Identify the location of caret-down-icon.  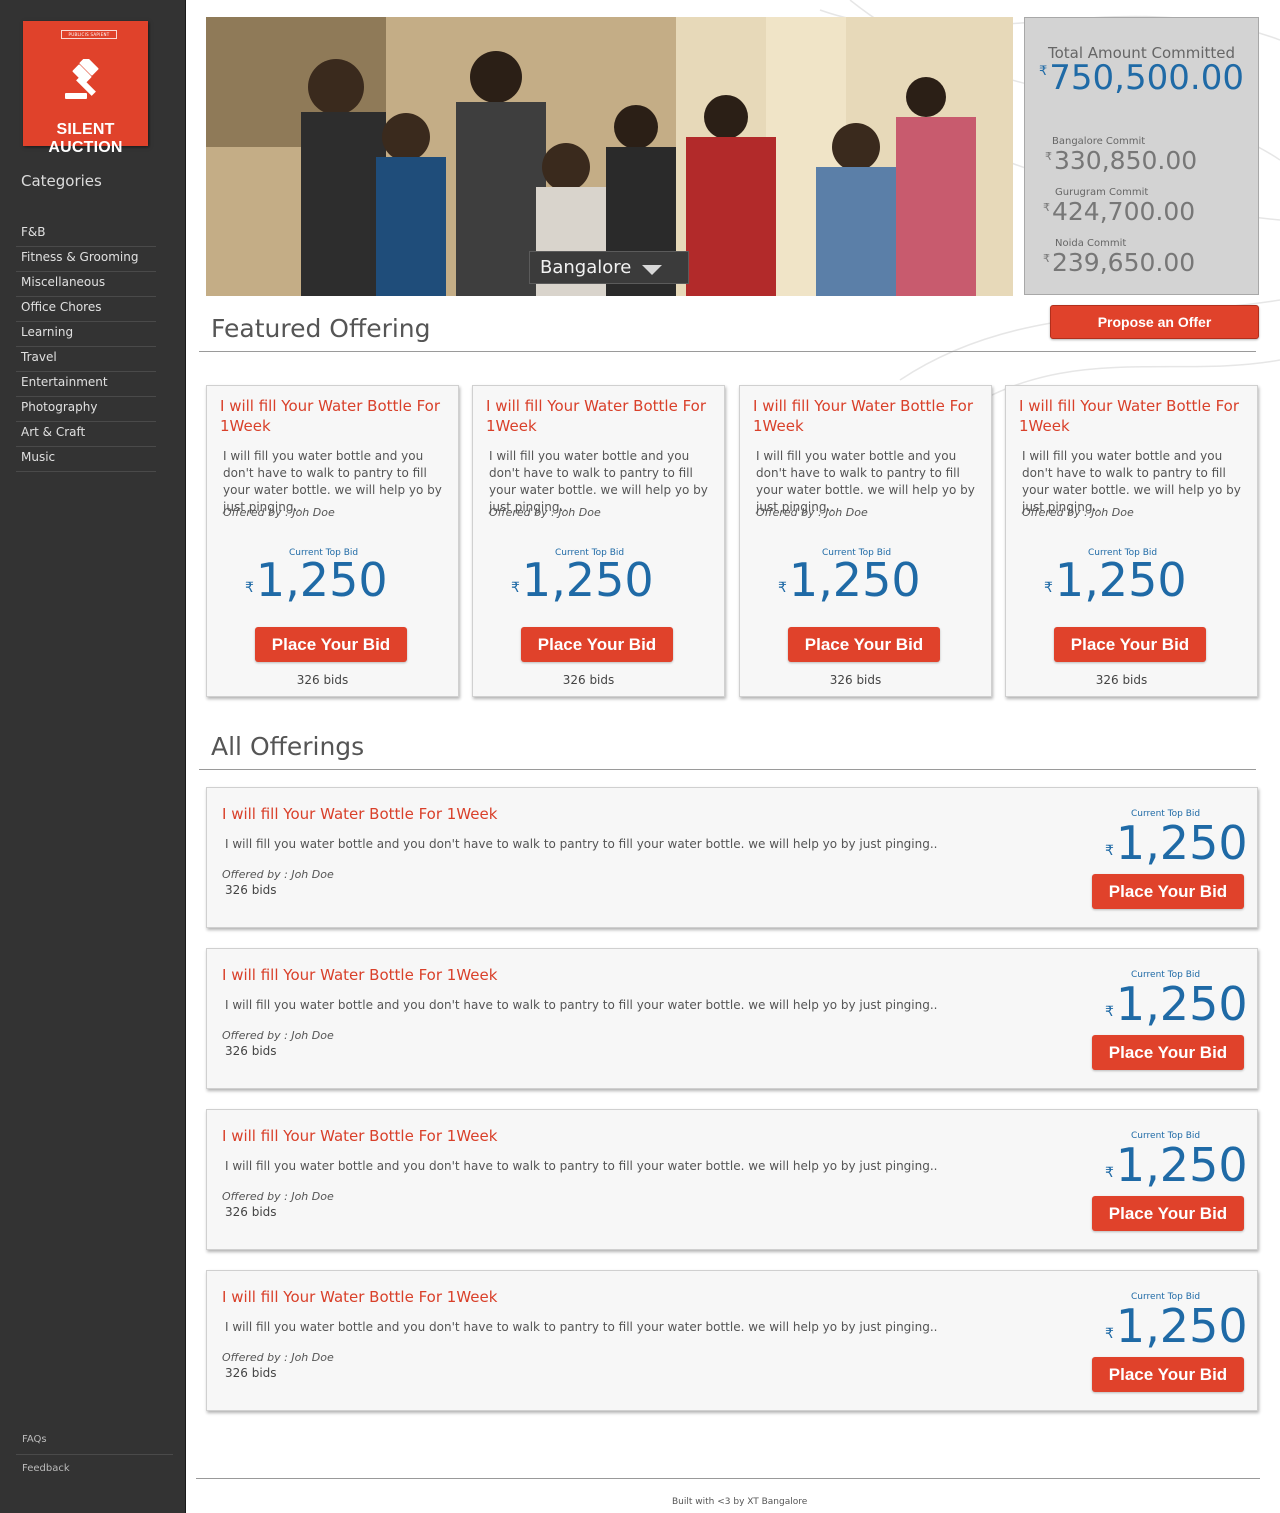
(652, 270).